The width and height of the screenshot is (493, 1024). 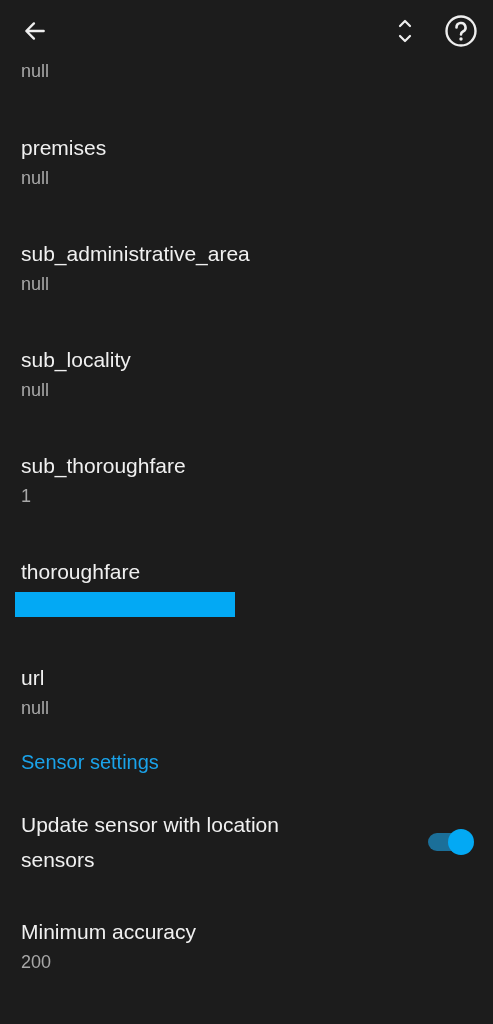 What do you see at coordinates (64, 148) in the screenshot?
I see `item-title: premises` at bounding box center [64, 148].